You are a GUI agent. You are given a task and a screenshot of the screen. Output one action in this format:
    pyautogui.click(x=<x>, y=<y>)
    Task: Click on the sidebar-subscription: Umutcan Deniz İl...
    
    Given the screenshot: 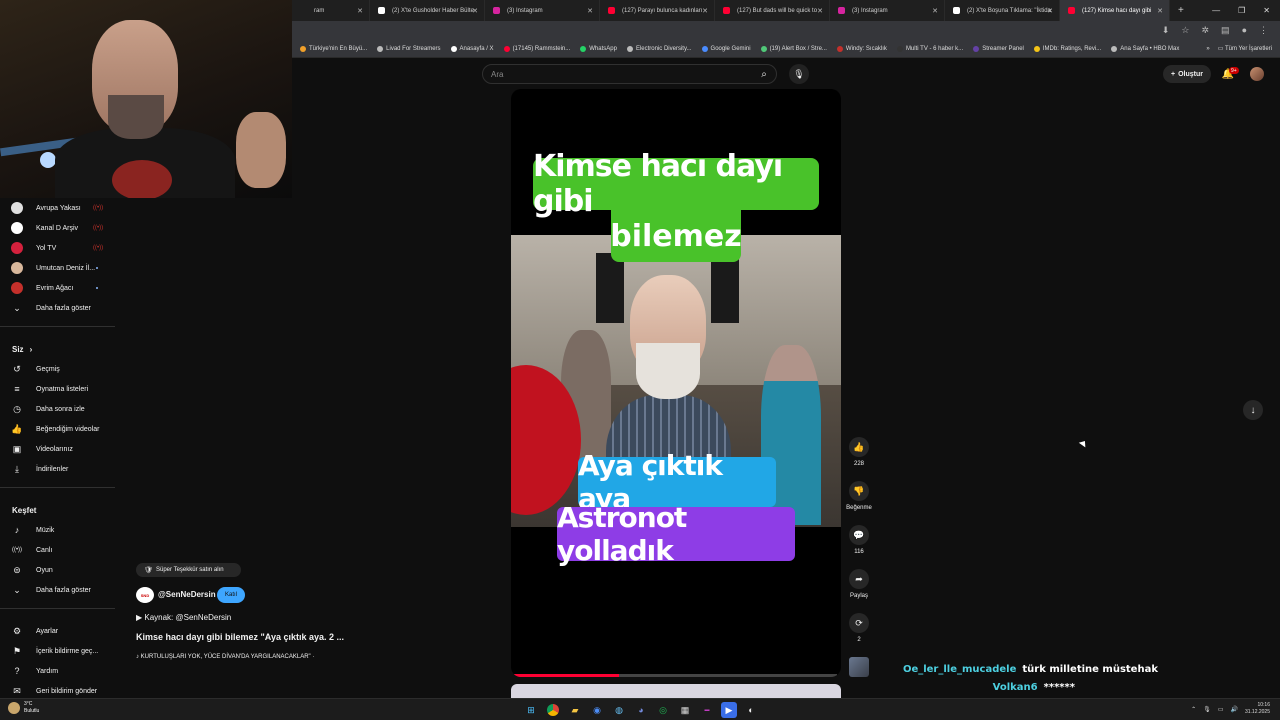 What is the action you would take?
    pyautogui.click(x=60, y=268)
    